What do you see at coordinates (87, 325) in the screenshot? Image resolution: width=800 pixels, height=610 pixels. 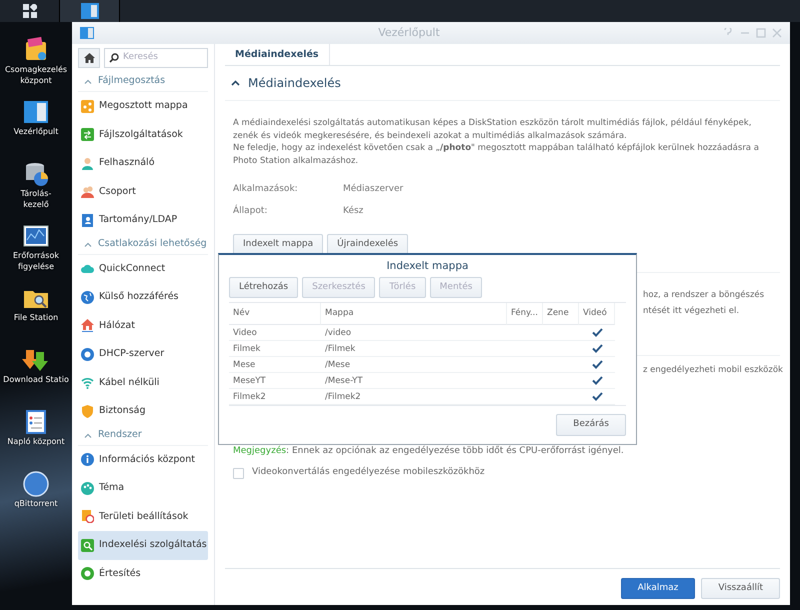 I see `house-icon` at bounding box center [87, 325].